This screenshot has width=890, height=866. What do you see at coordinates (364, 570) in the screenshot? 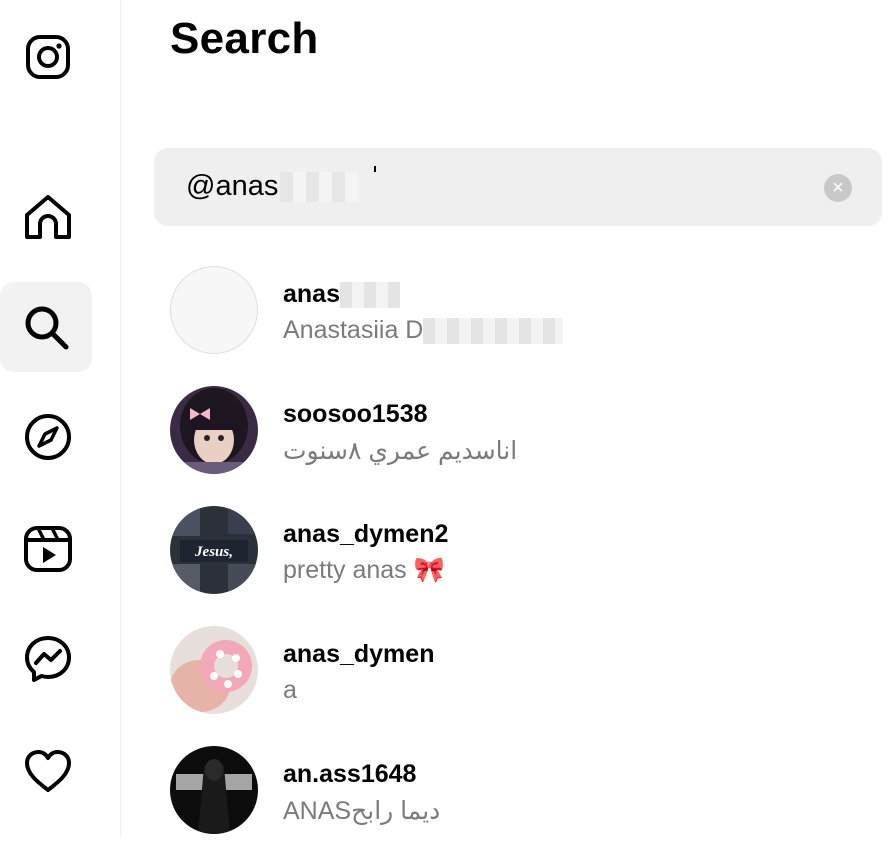
I see `result-fullname: pretty anas 🎀` at bounding box center [364, 570].